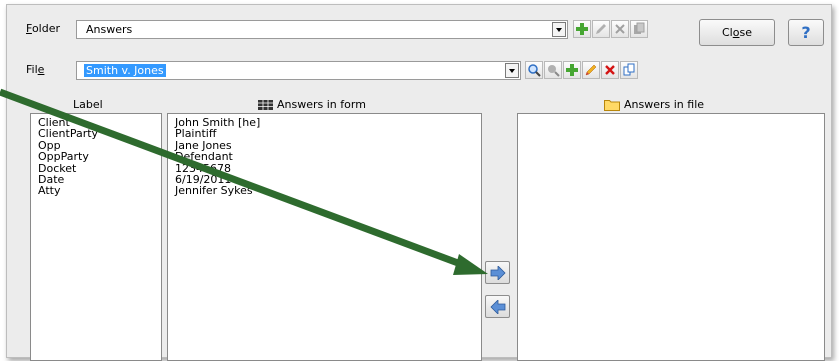 The width and height of the screenshot is (839, 361). I want to click on label-list-item: OppParty, so click(96, 157).